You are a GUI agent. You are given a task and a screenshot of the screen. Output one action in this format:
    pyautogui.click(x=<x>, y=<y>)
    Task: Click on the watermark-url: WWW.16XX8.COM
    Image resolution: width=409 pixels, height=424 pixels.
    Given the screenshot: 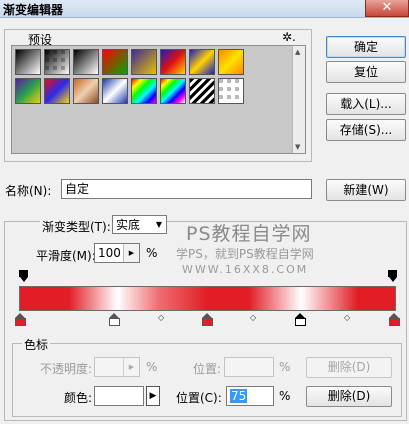 What is the action you would take?
    pyautogui.click(x=245, y=269)
    